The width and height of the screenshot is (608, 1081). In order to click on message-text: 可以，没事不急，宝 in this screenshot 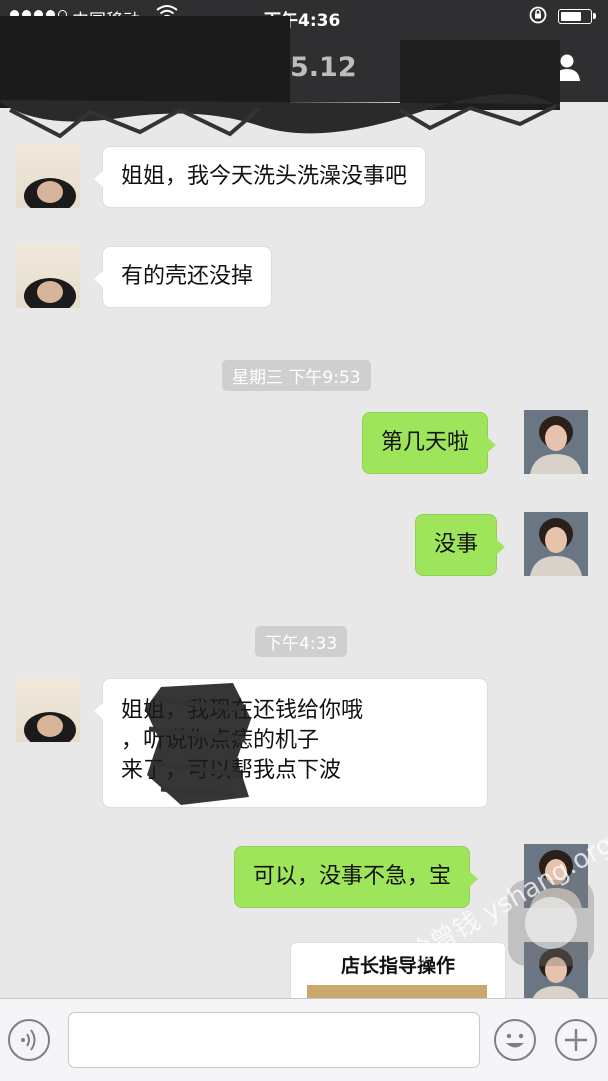, I will do `click(352, 876)`.